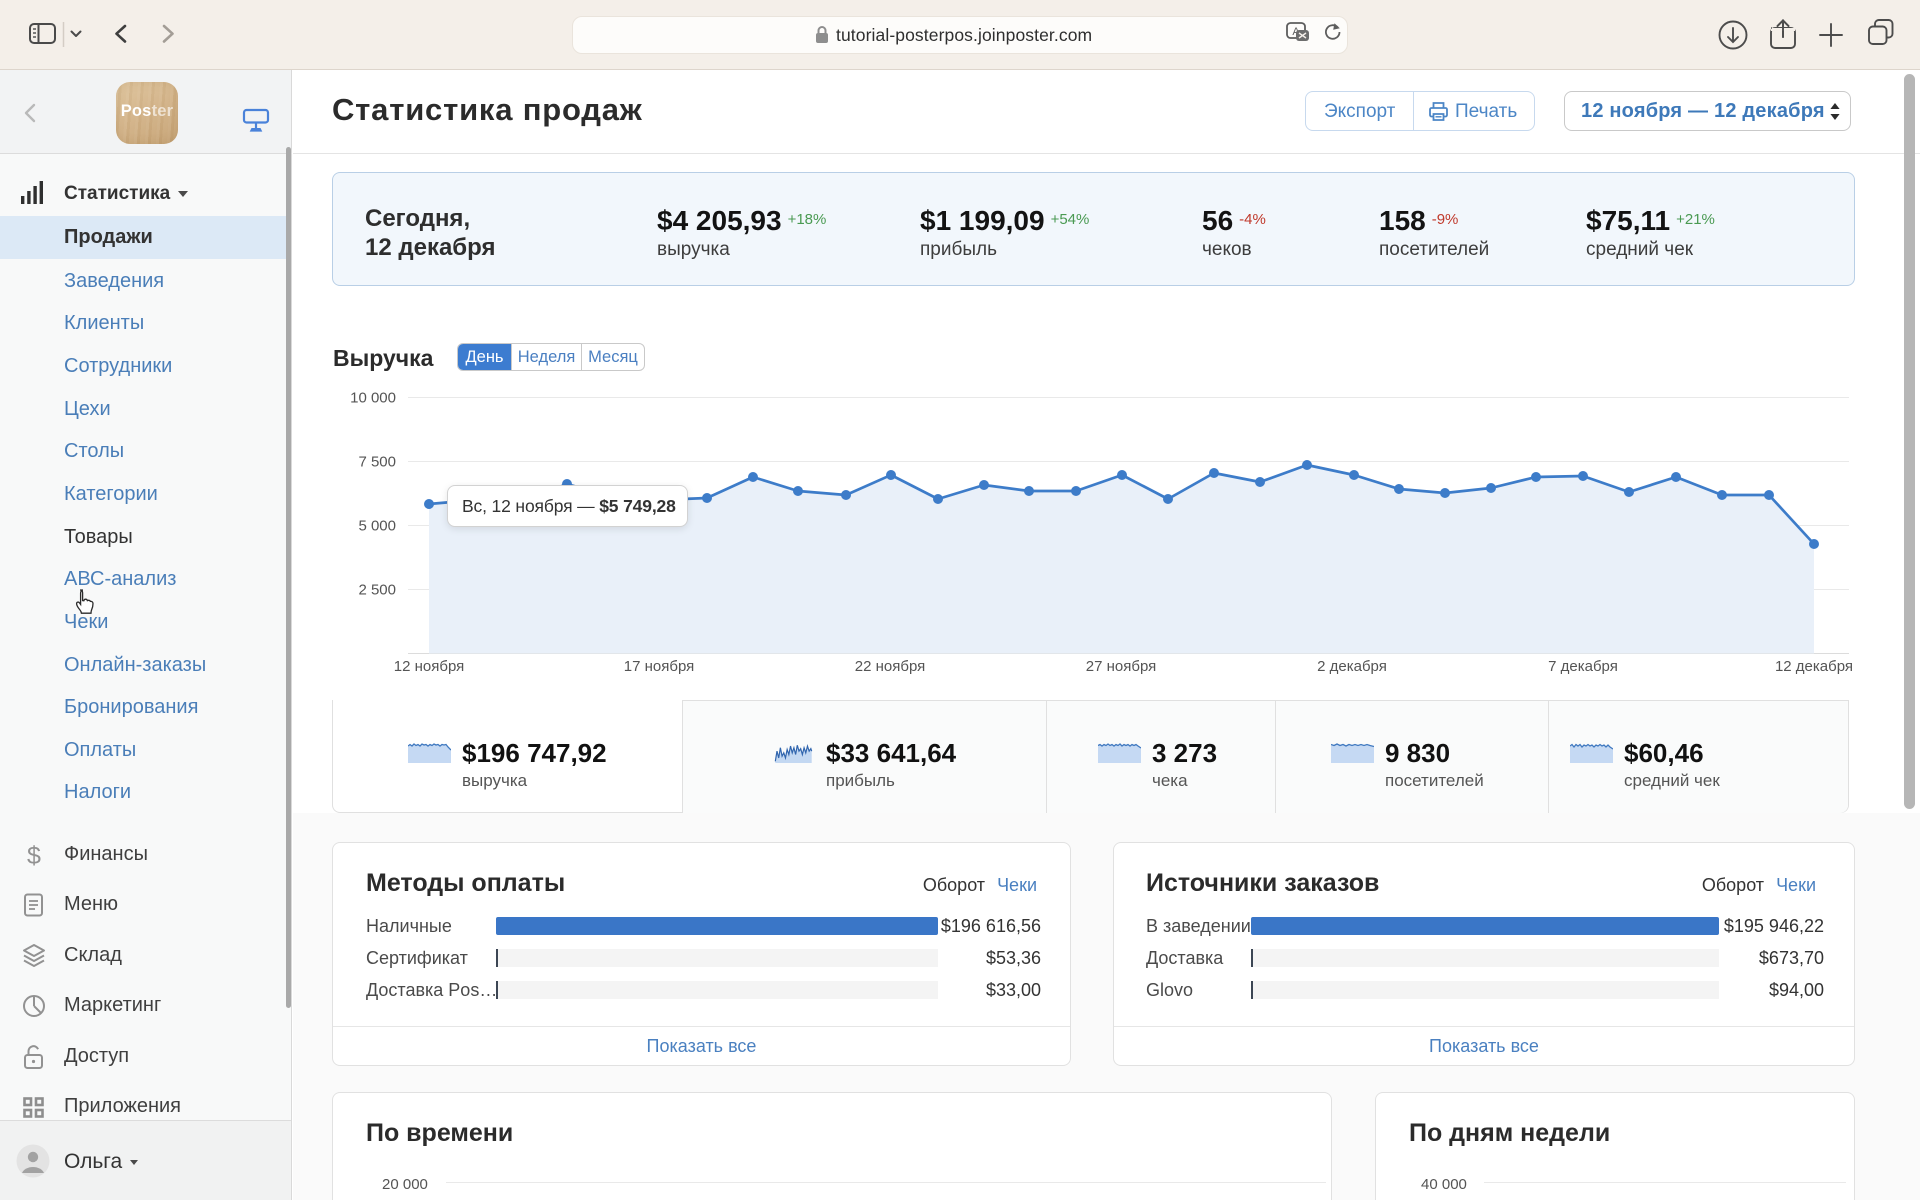 The image size is (1920, 1200). Describe the element at coordinates (429, 666) in the screenshot. I see `svg-text: 12 ноября` at that location.